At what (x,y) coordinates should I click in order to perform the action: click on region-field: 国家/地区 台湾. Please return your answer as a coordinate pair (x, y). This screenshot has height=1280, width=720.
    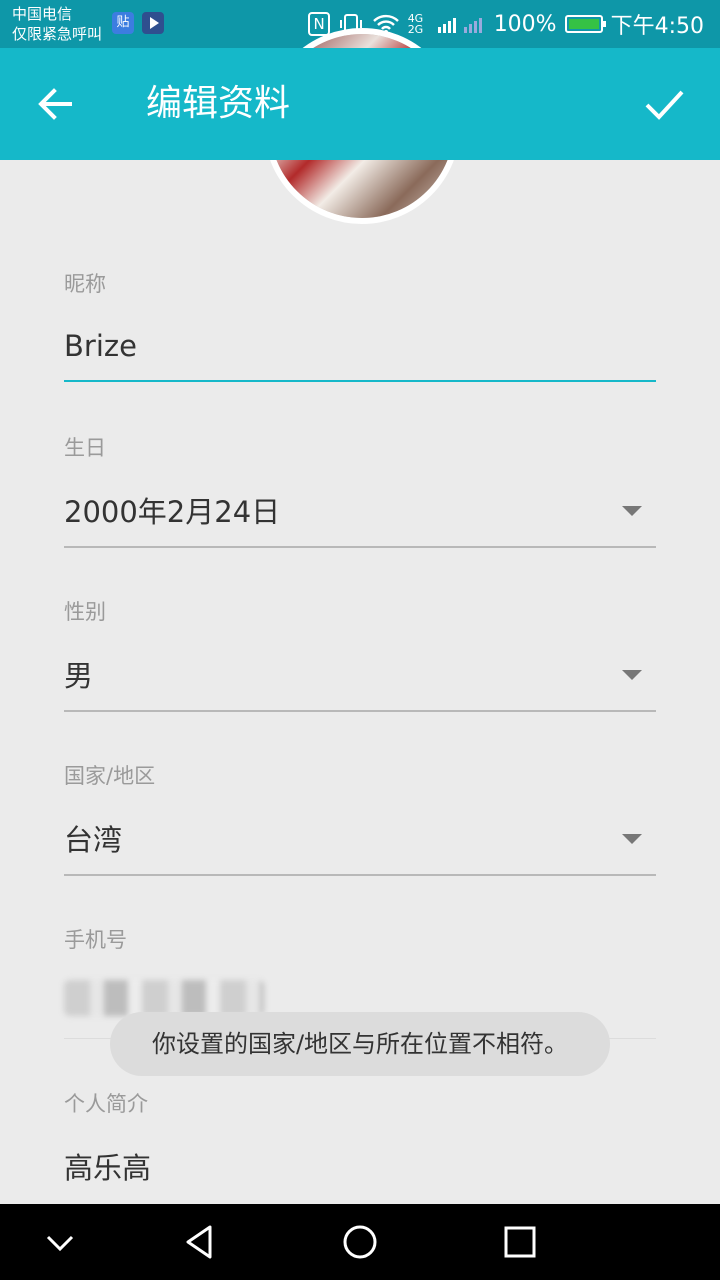
    Looking at the image, I should click on (360, 819).